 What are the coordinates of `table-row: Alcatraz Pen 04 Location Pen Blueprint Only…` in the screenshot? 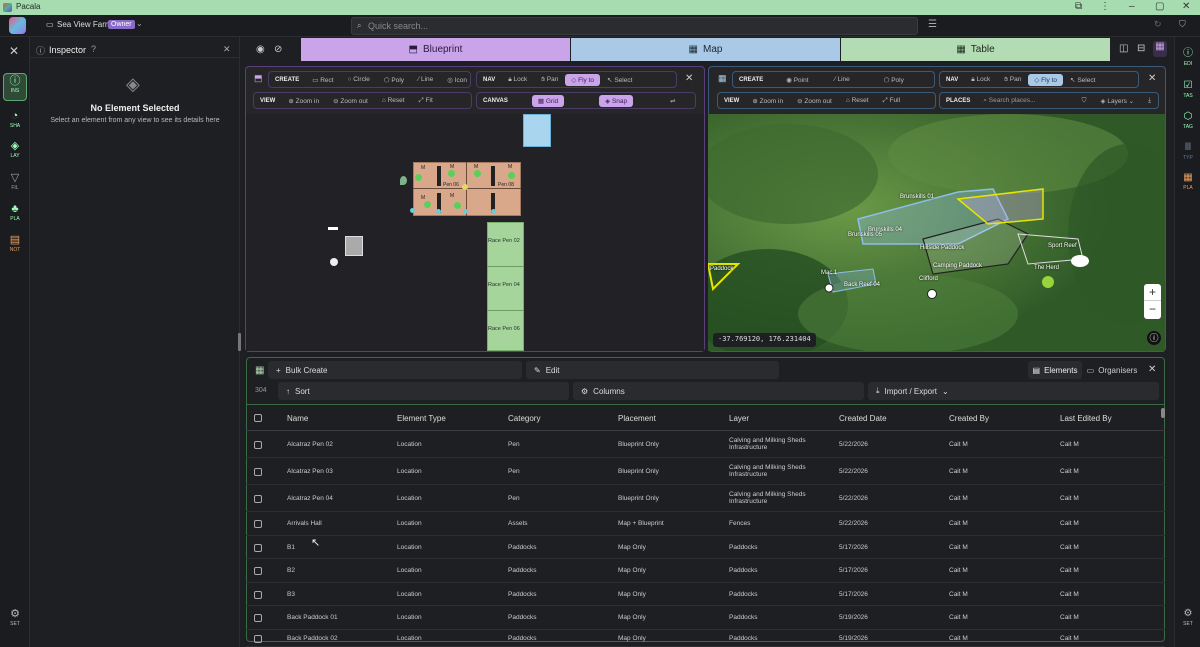 It's located at (705, 498).